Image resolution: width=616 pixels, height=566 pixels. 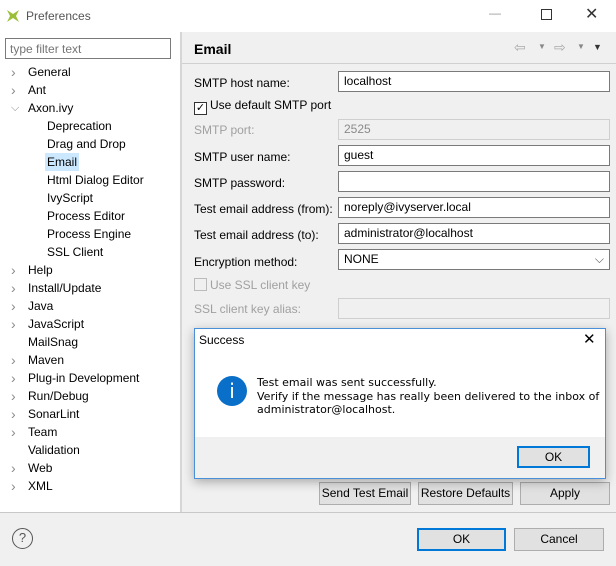 What do you see at coordinates (13, 16) in the screenshot?
I see `app-icon` at bounding box center [13, 16].